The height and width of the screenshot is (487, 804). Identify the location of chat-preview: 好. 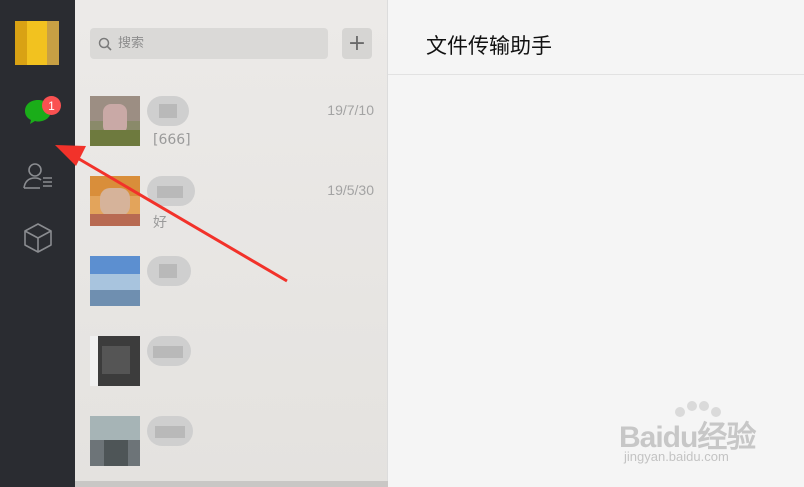
(160, 223).